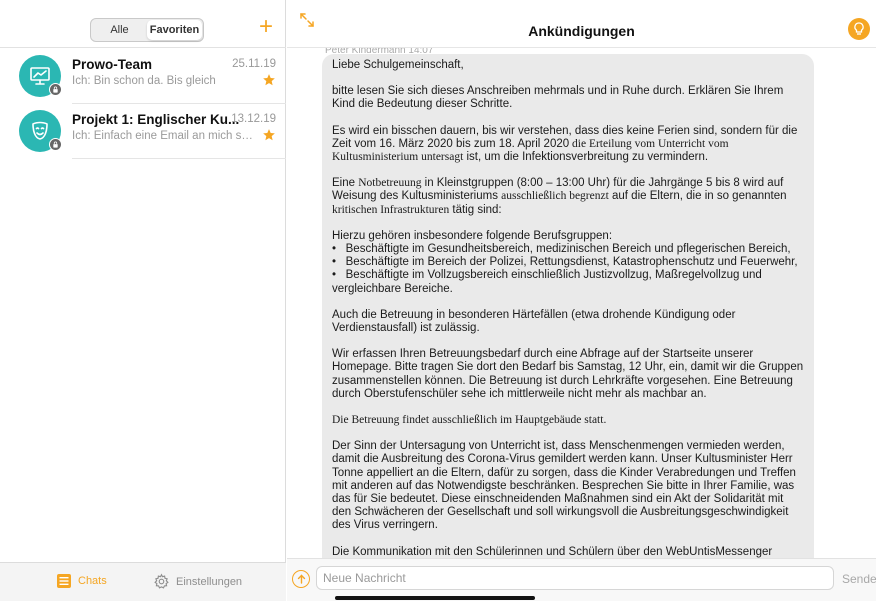  What do you see at coordinates (161, 581) in the screenshot?
I see `gear-icon` at bounding box center [161, 581].